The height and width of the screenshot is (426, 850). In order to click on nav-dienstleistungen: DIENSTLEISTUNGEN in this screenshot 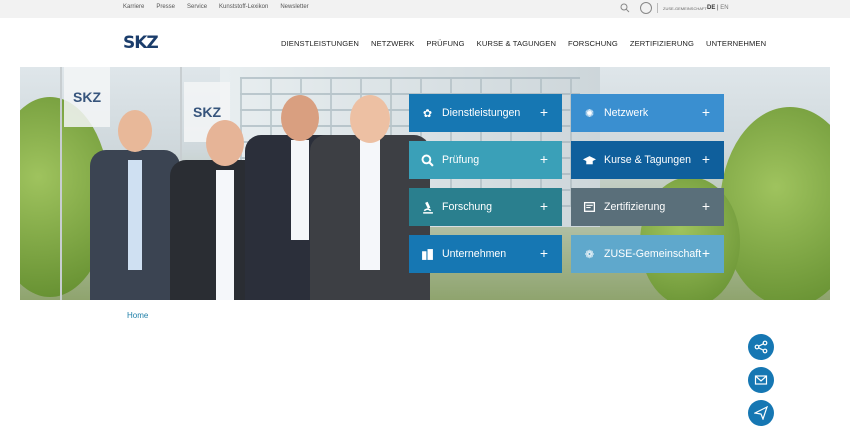, I will do `click(320, 43)`.